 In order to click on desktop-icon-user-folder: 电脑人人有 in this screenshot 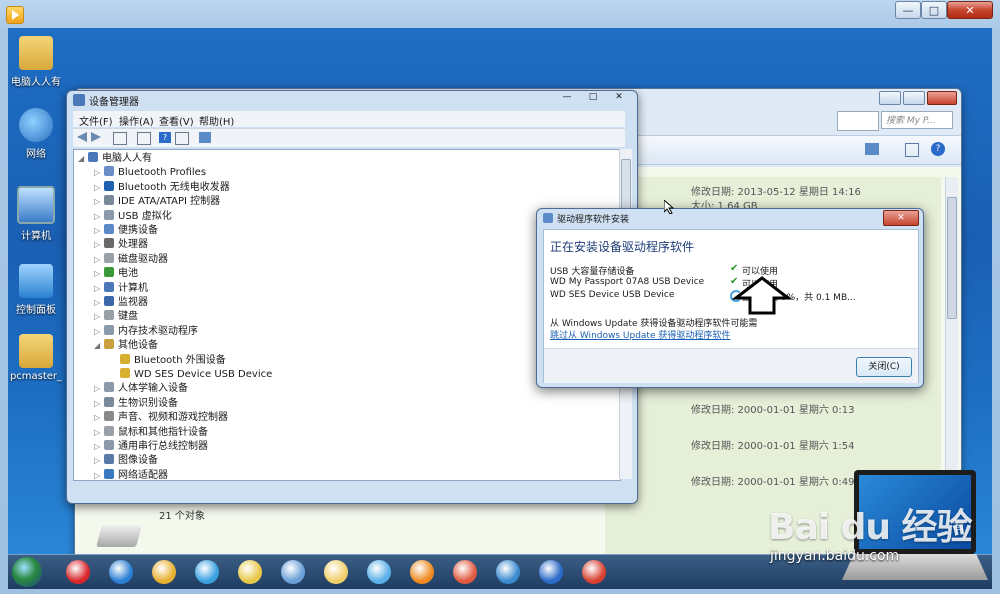, I will do `click(36, 62)`.